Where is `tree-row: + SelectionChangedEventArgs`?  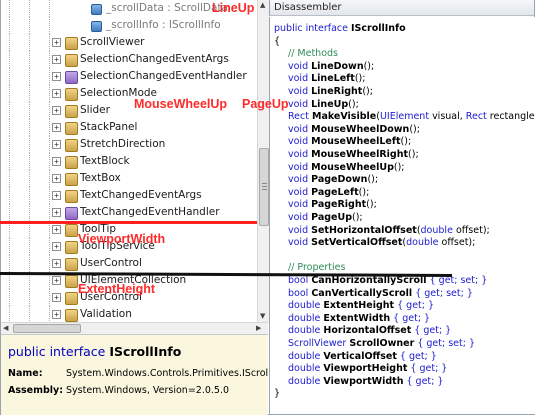 tree-row: + SelectionChangedEventArgs is located at coordinates (129, 59).